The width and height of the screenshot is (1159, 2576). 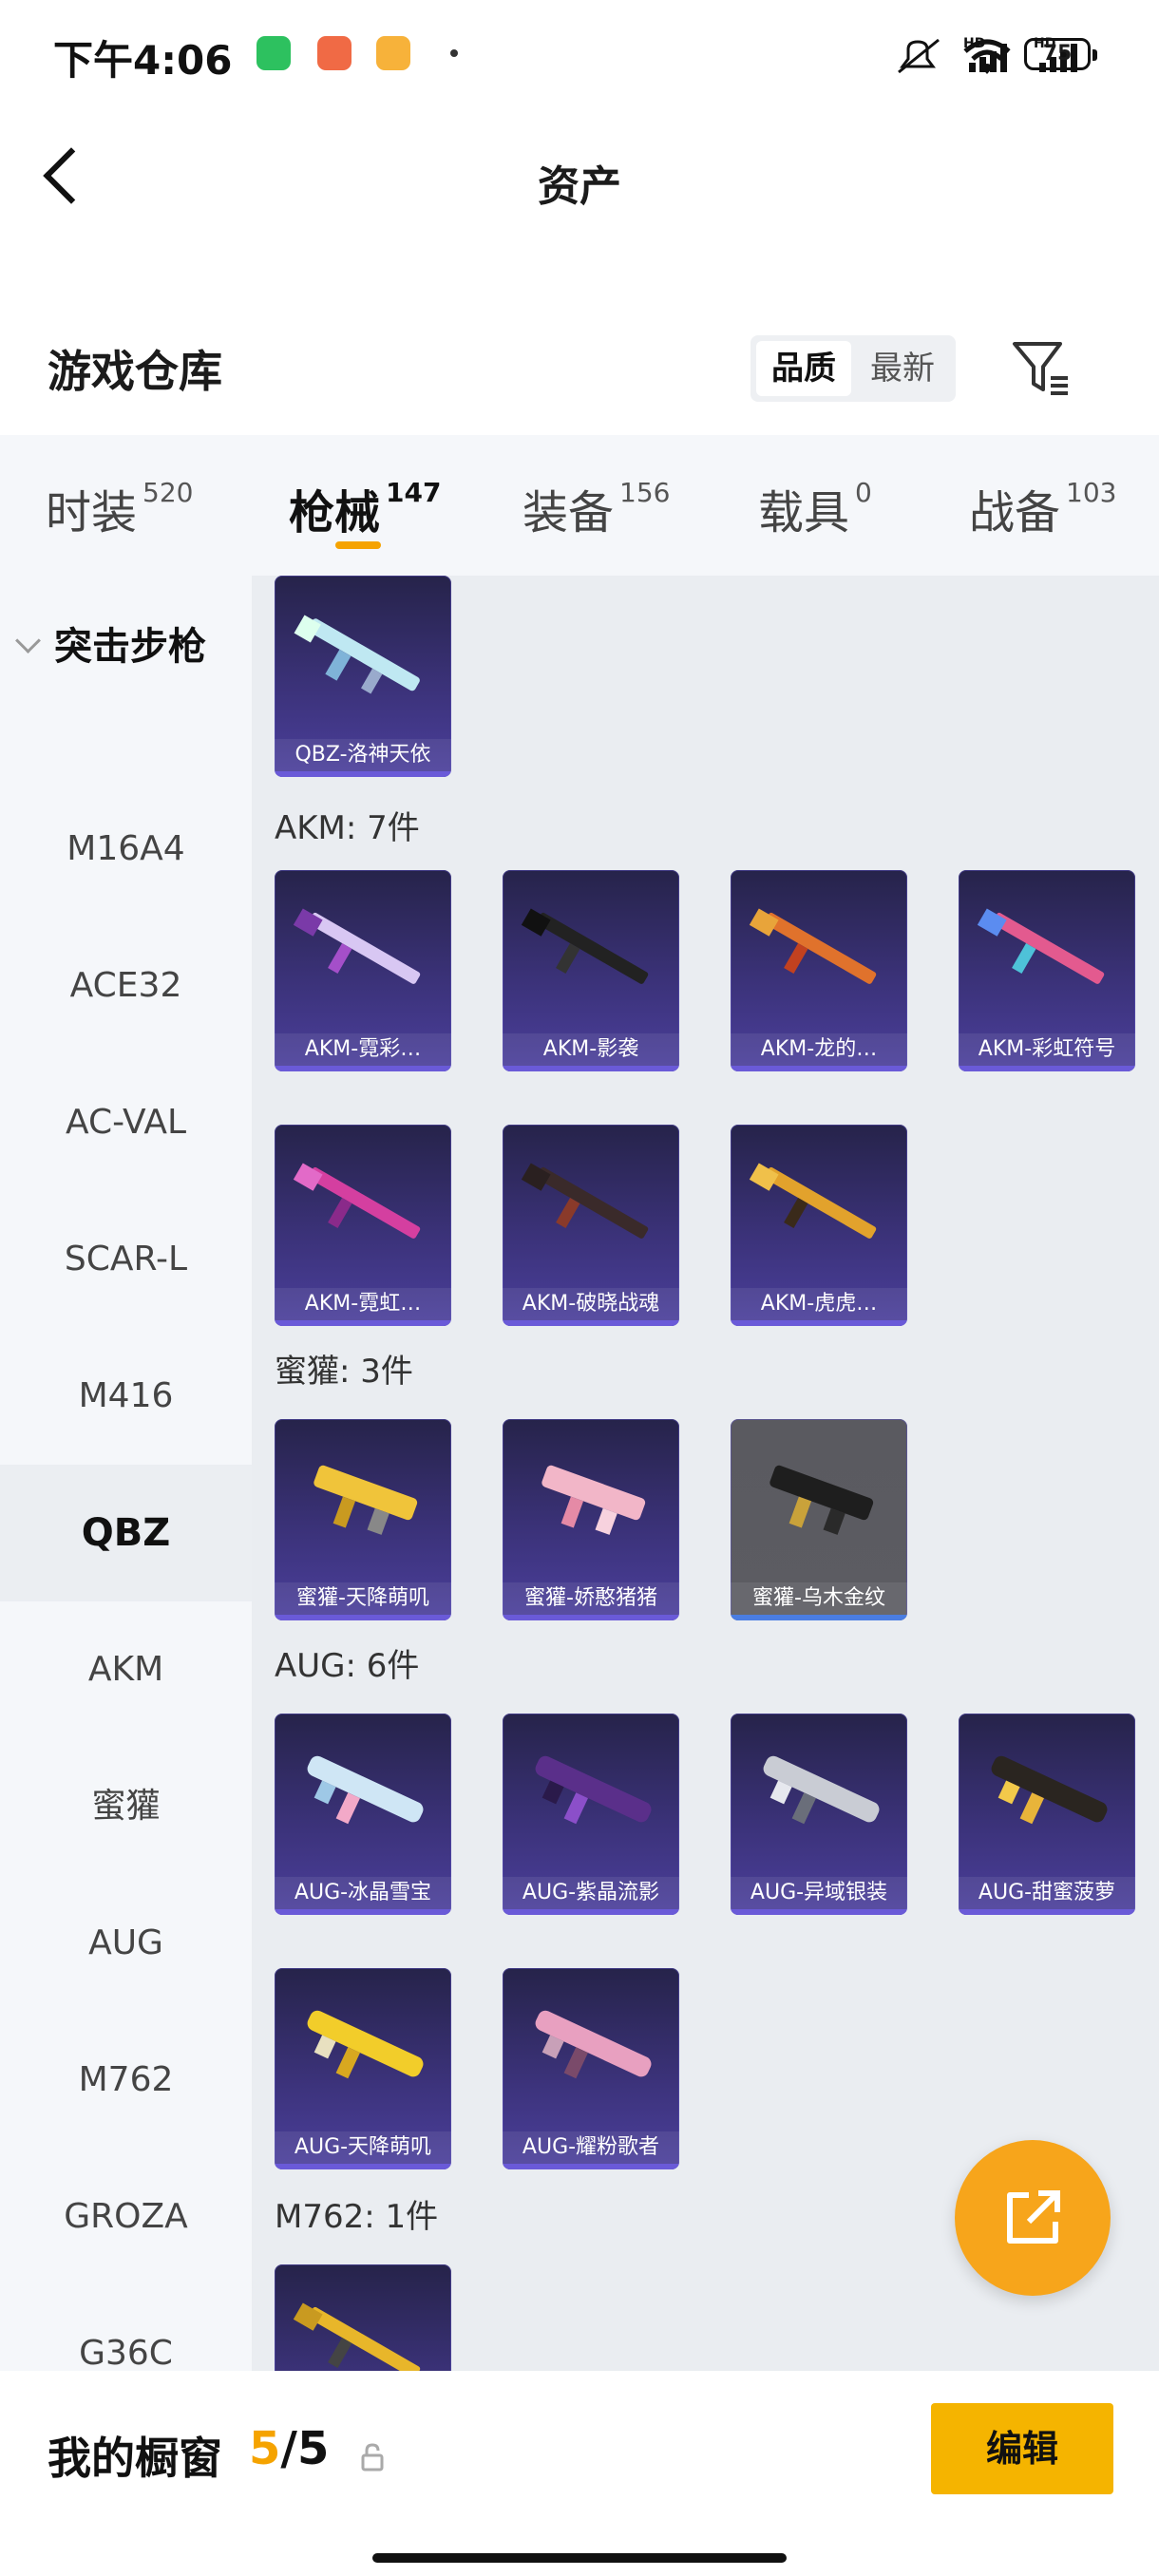 What do you see at coordinates (347, 1666) in the screenshot?
I see `group-label-aug: AUG: 6件` at bounding box center [347, 1666].